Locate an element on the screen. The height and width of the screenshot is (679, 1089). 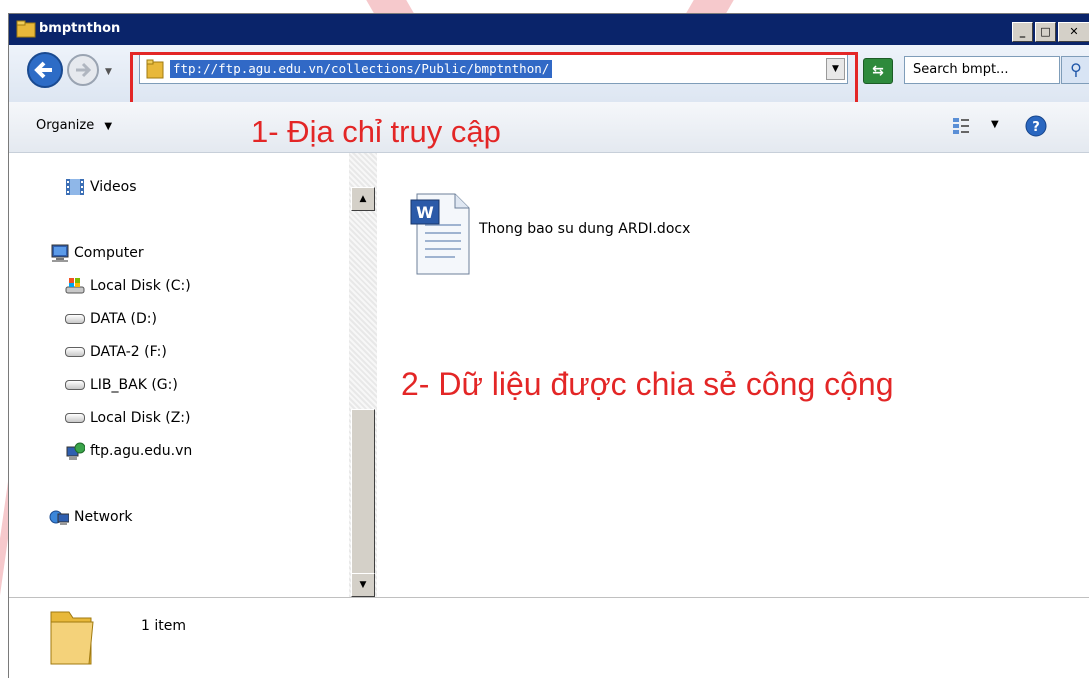
nav-item-label: ftp.agu.edu.vn is located at coordinates (141, 451).